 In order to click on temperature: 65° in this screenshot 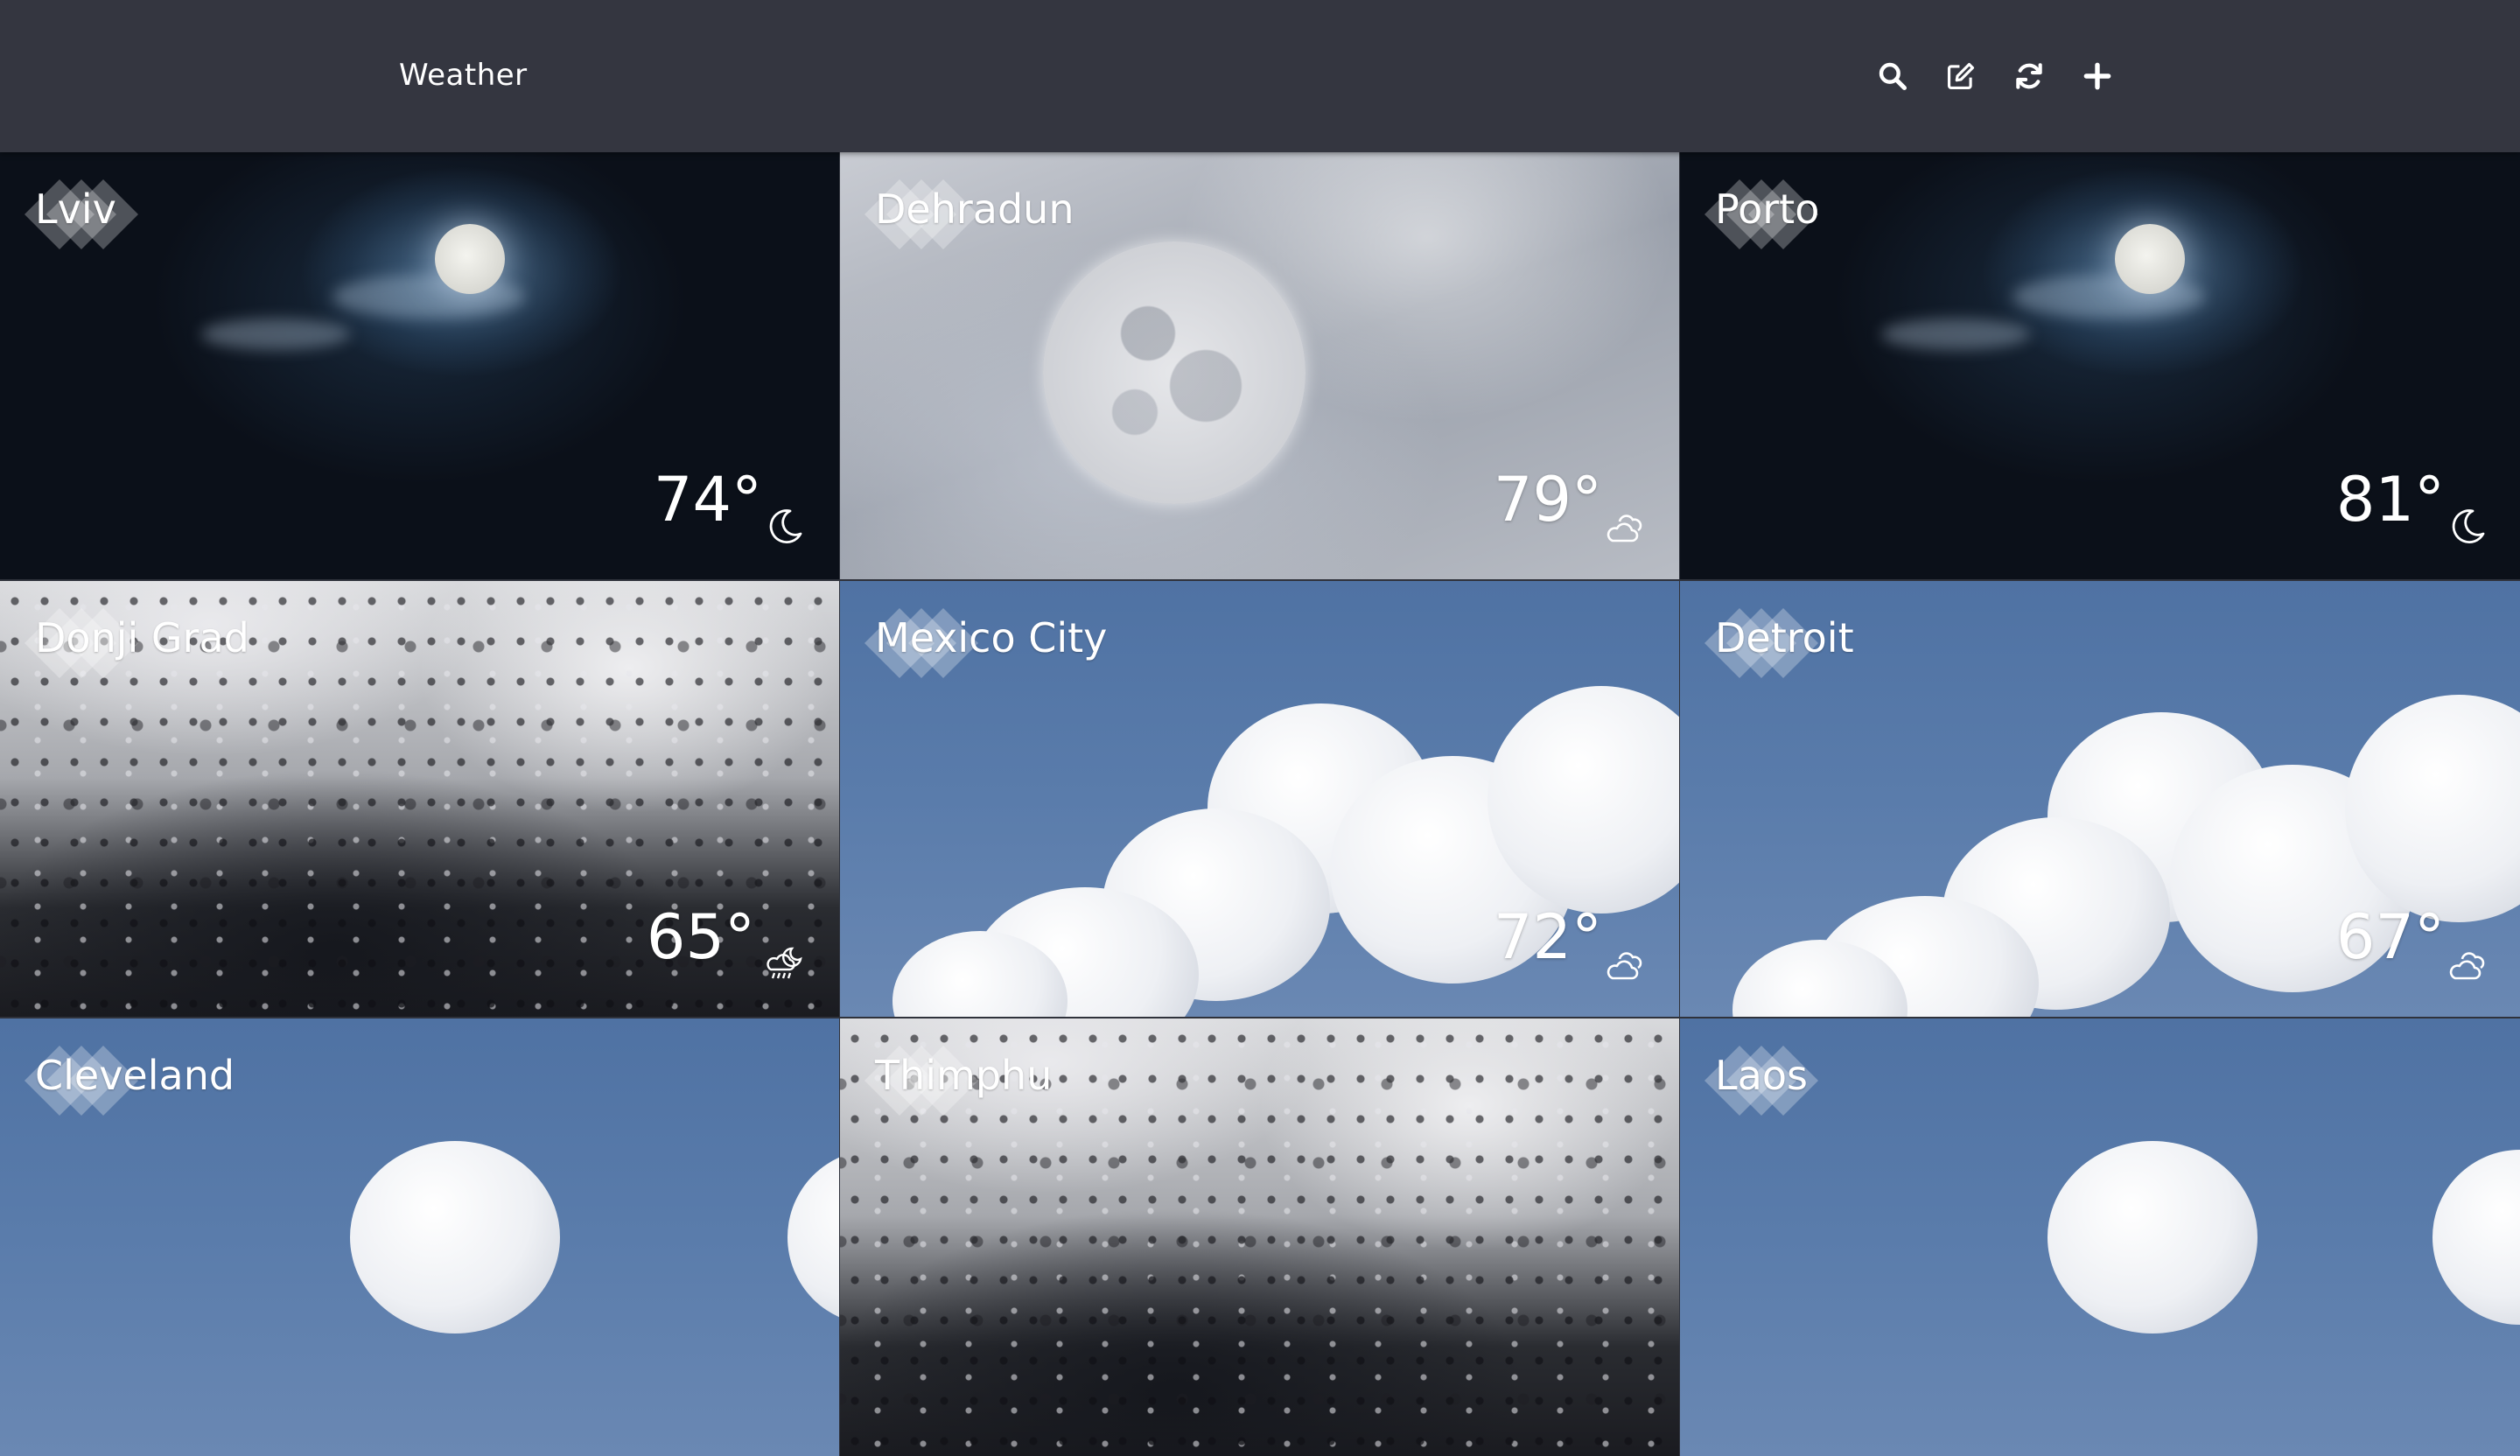, I will do `click(700, 937)`.